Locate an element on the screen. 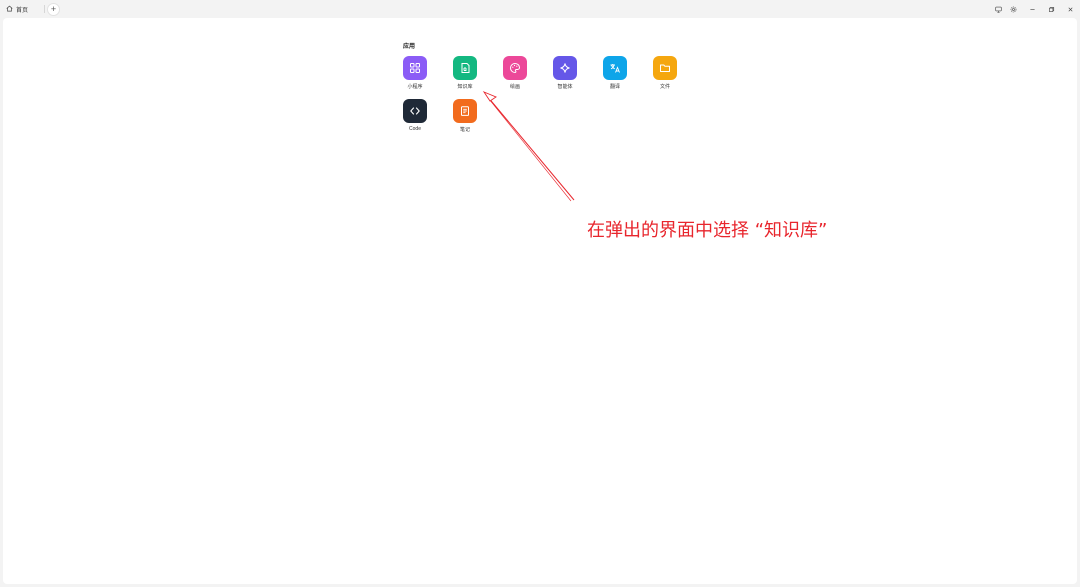 The image size is (1080, 587). app-label: 笔记 is located at coordinates (464, 130).